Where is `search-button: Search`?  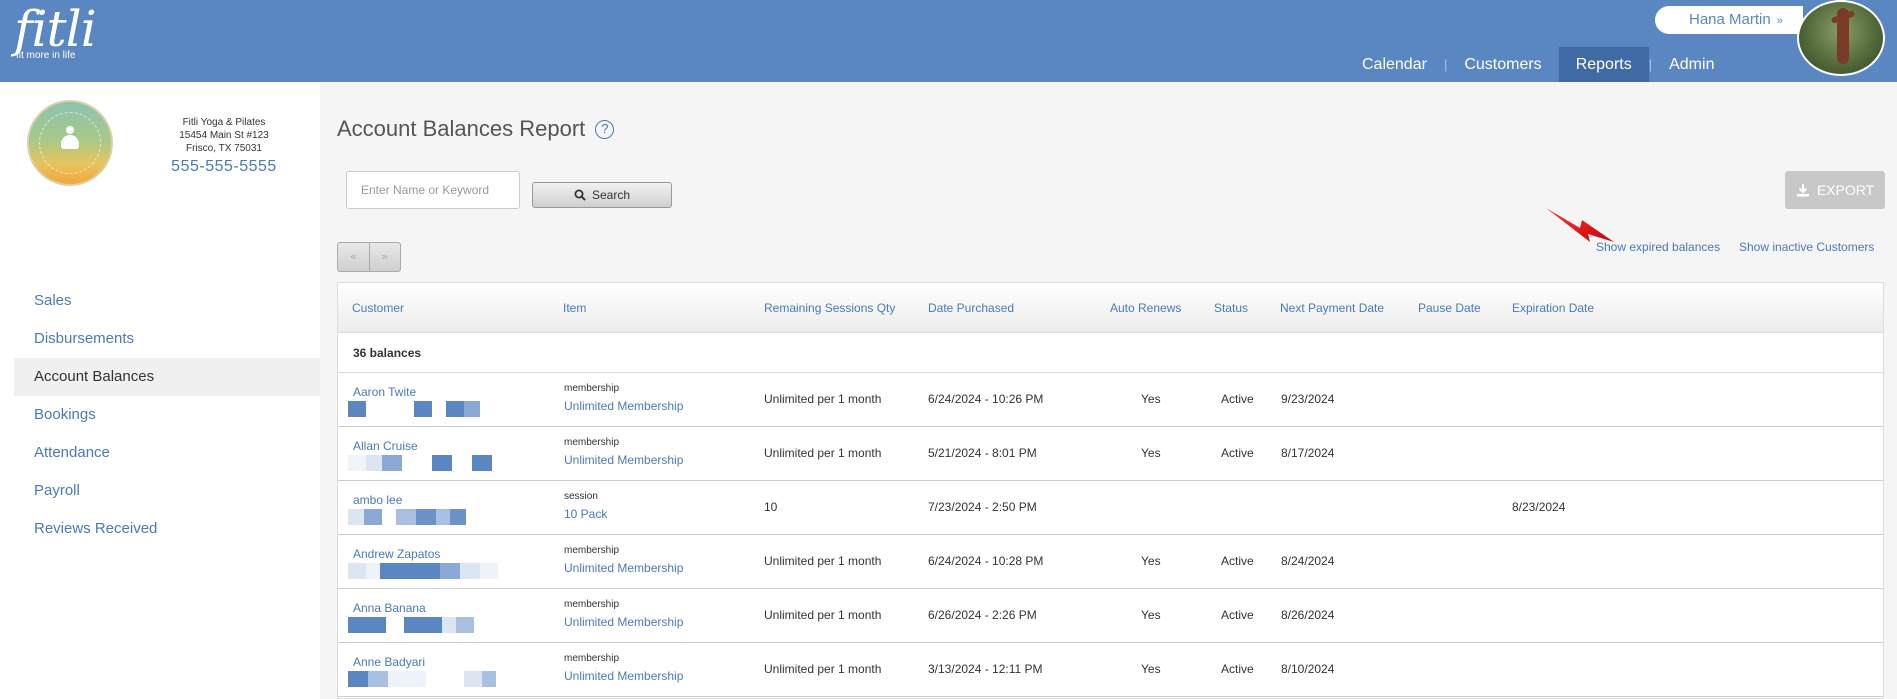
search-button: Search is located at coordinates (602, 195).